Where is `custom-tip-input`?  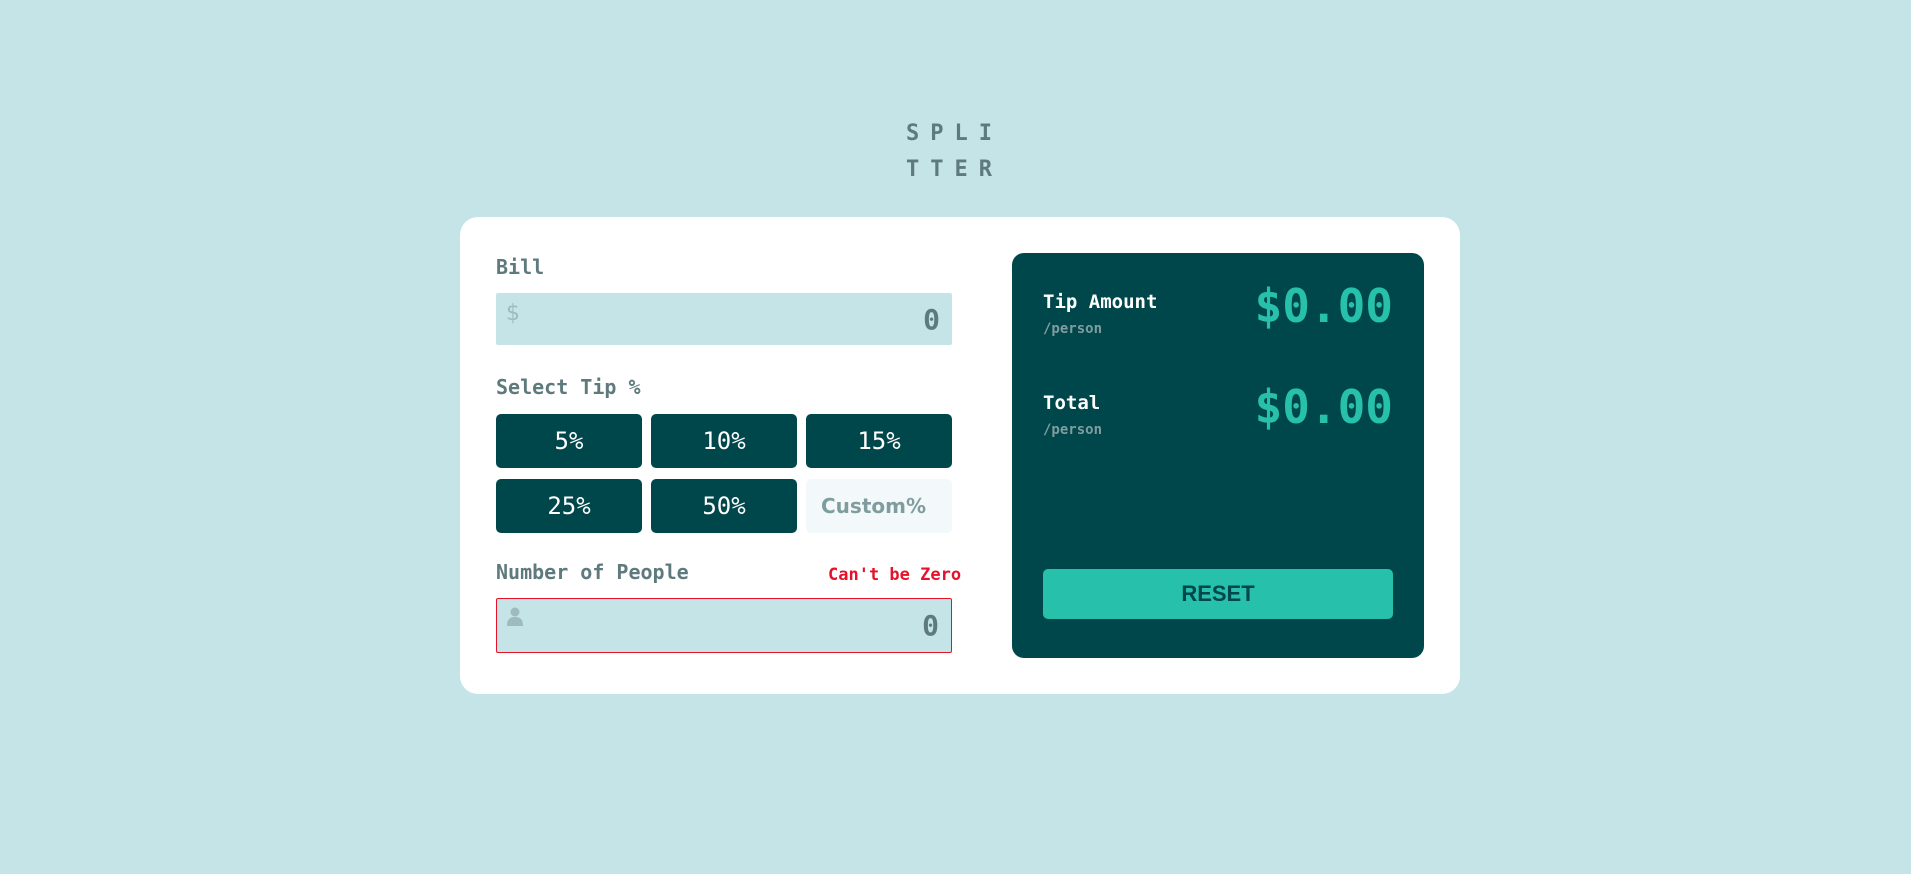
custom-tip-input is located at coordinates (879, 506).